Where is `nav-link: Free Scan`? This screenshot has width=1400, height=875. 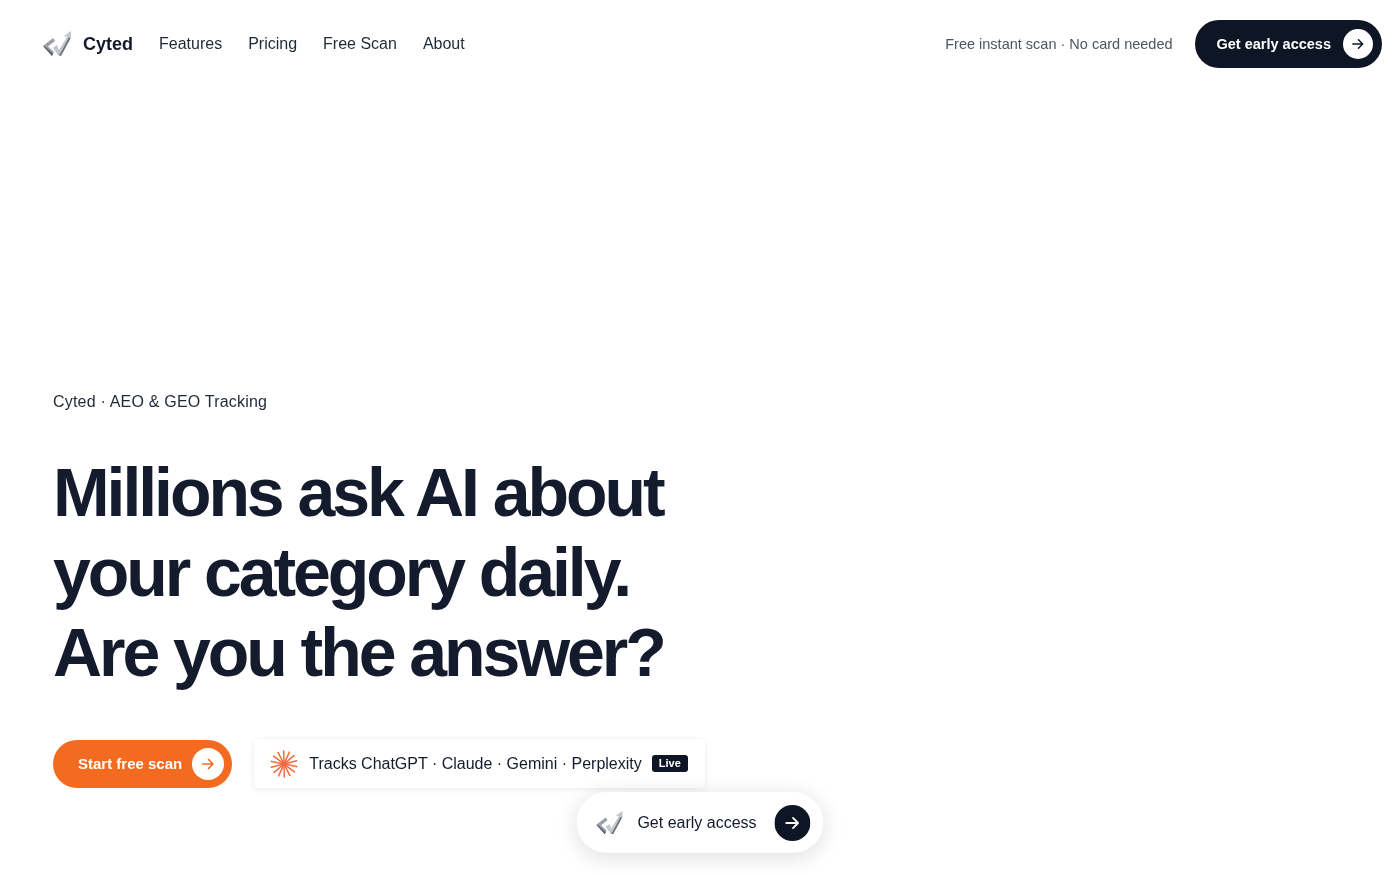 nav-link: Free Scan is located at coordinates (360, 44).